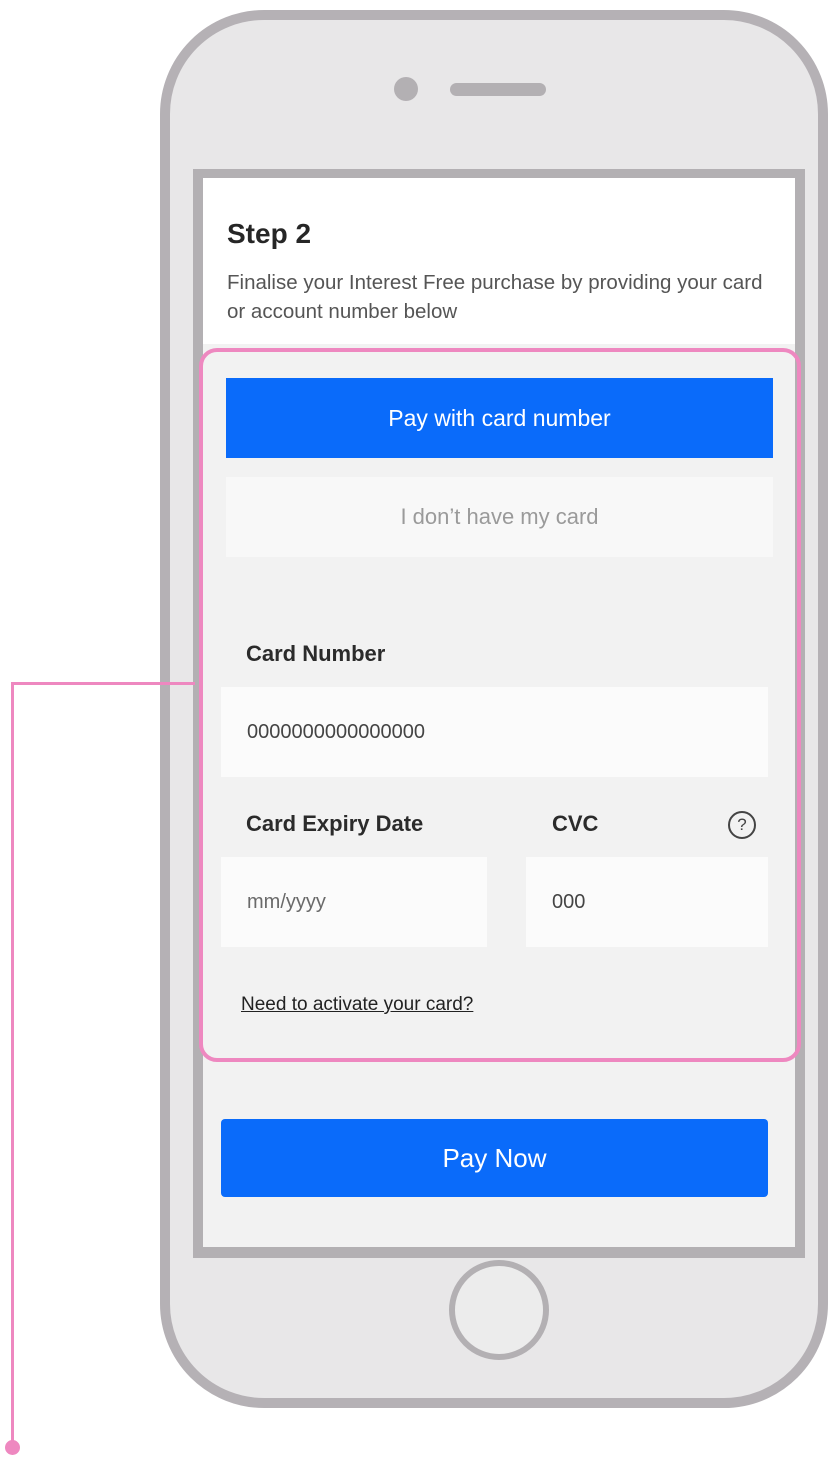  What do you see at coordinates (499, 517) in the screenshot?
I see `no-card-button: I don’t have my card` at bounding box center [499, 517].